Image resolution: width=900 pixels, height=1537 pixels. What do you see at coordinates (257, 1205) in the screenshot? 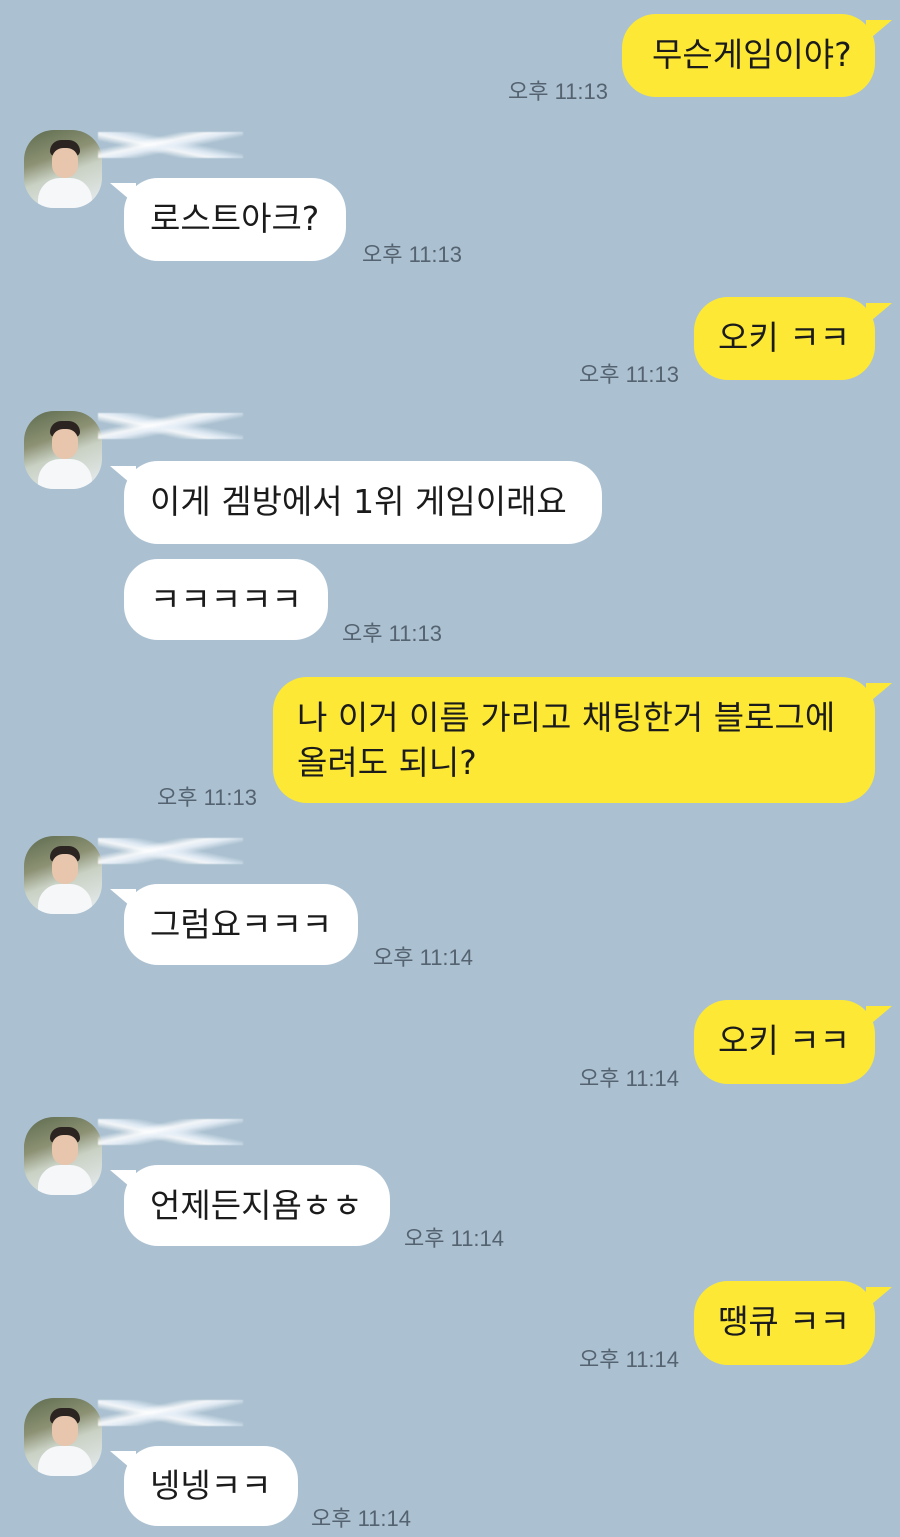
I see `their-message-bubble: 언제든지욤ㅎㅎ` at bounding box center [257, 1205].